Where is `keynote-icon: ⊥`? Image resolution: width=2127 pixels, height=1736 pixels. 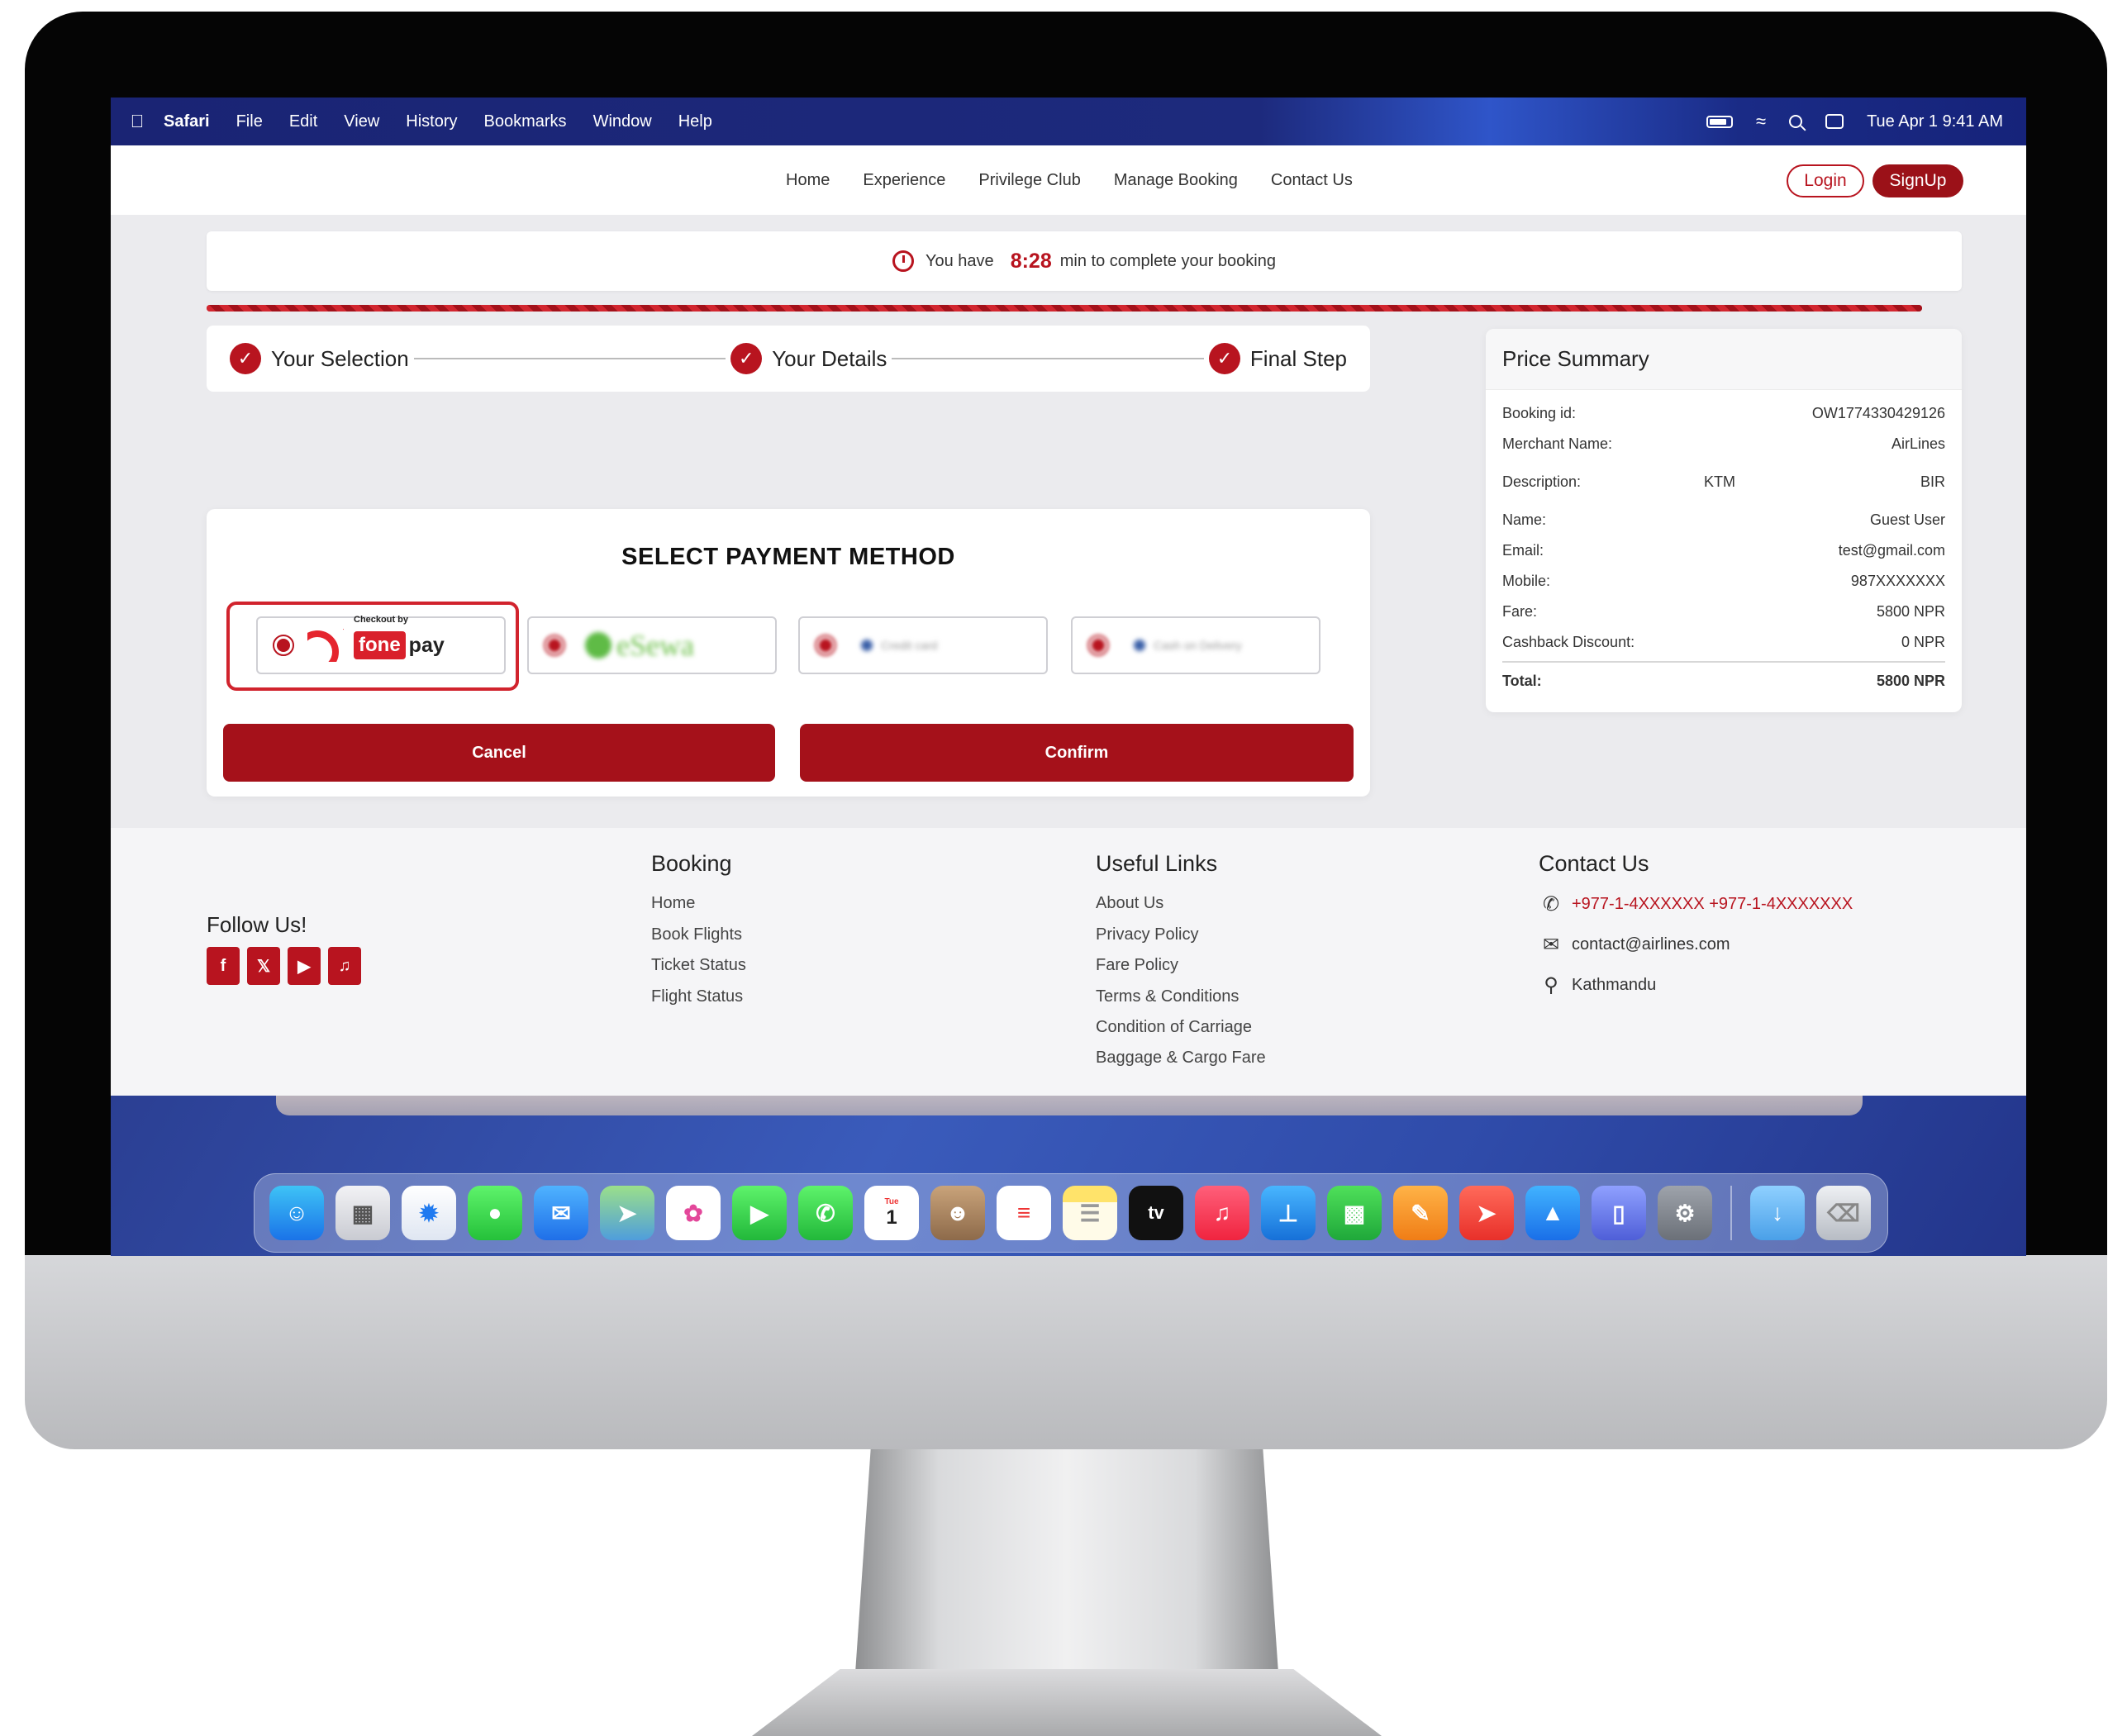 keynote-icon: ⊥ is located at coordinates (1288, 1213).